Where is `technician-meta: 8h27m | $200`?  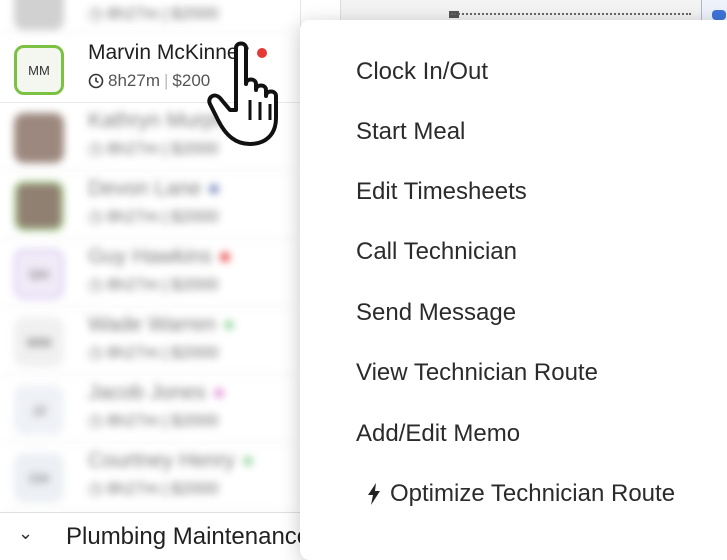 technician-meta: 8h27m | $200 is located at coordinates (149, 81).